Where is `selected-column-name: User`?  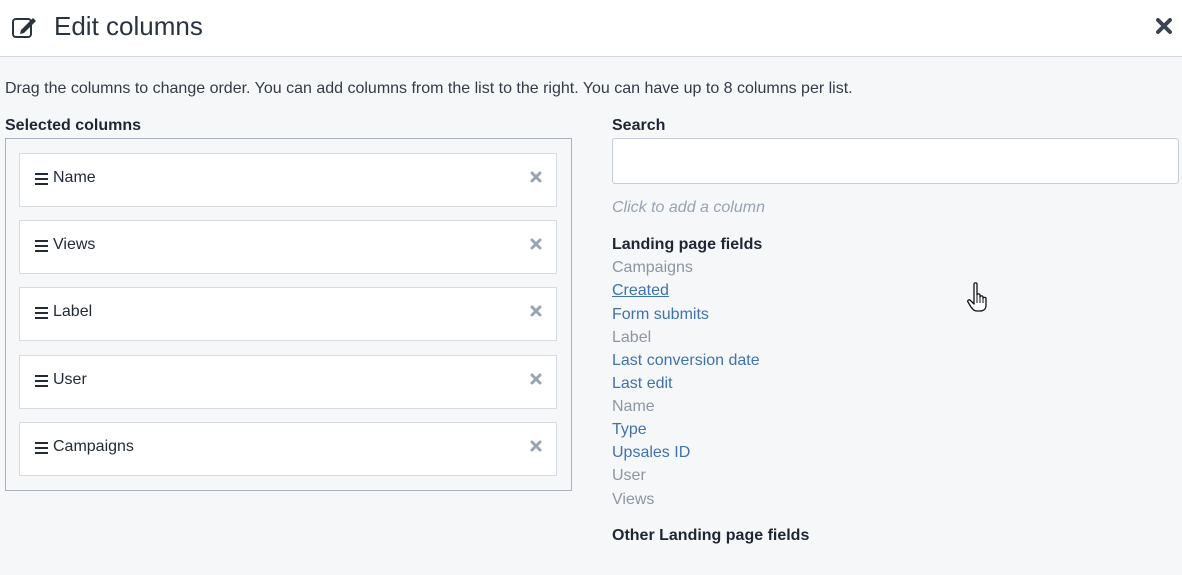 selected-column-name: User is located at coordinates (70, 379).